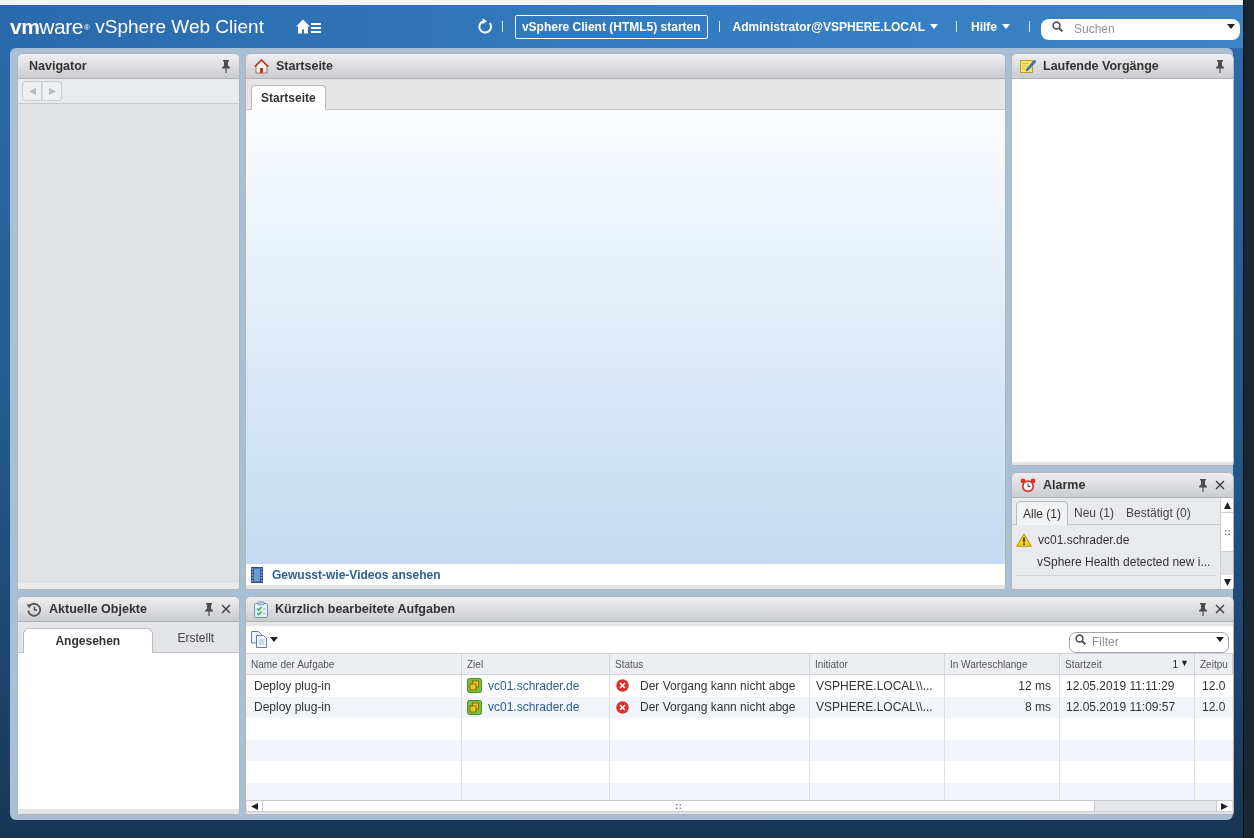 This screenshot has height=838, width=1254. I want to click on panel-title: Navigator, so click(58, 66).